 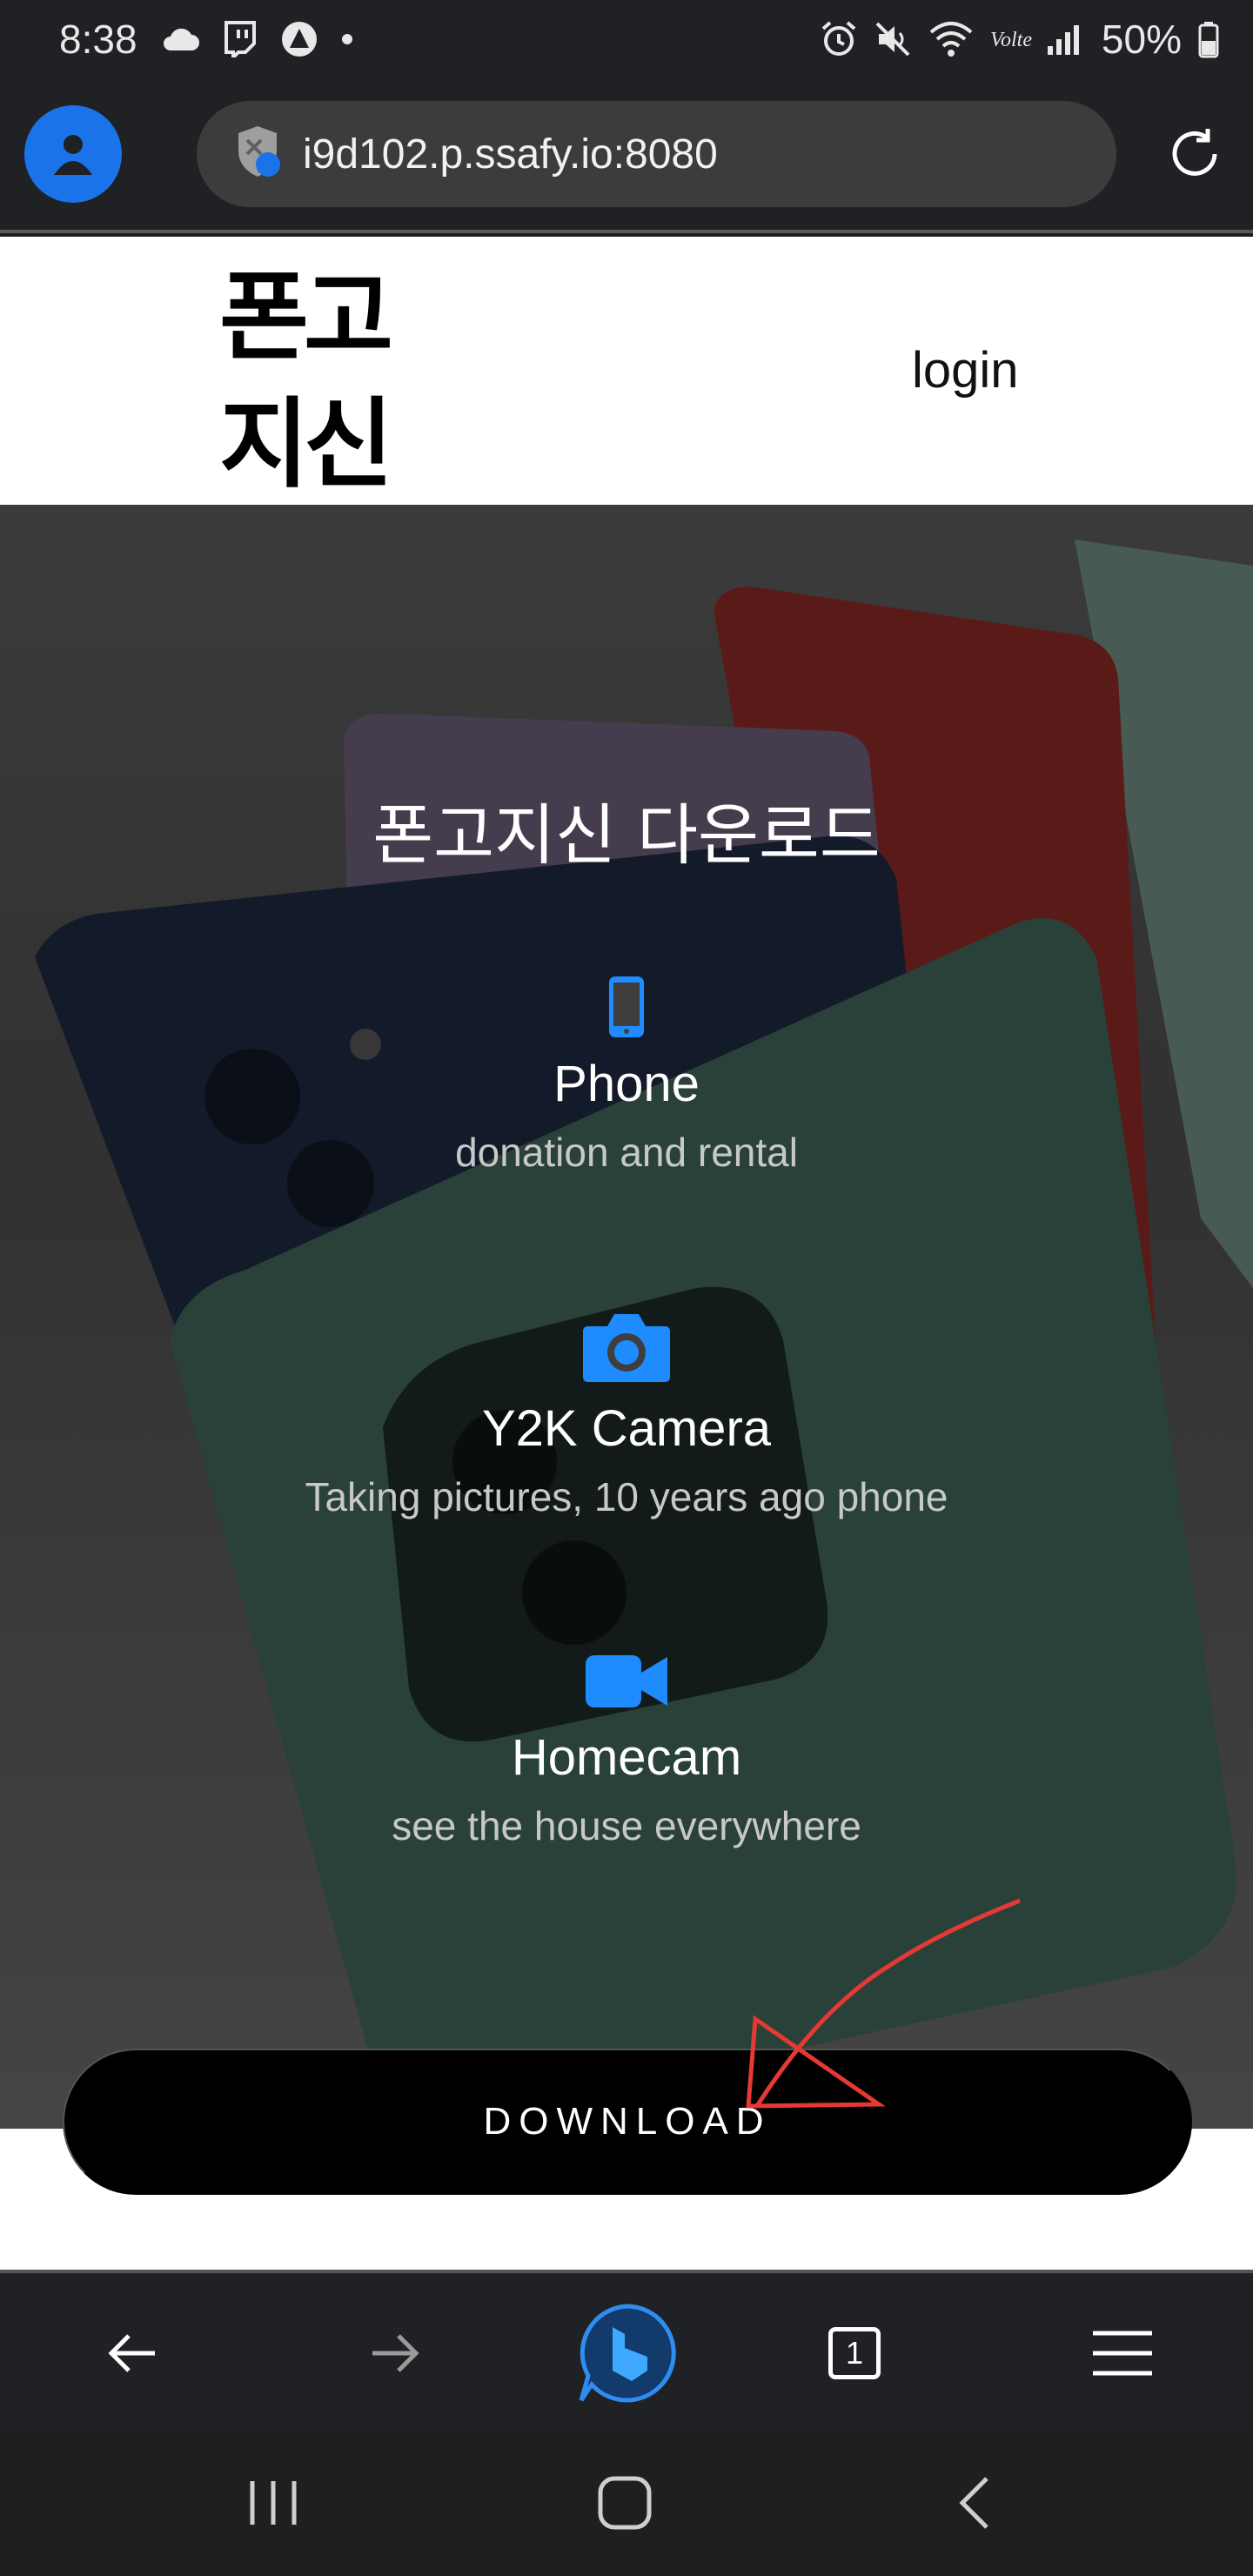 What do you see at coordinates (966, 370) in the screenshot?
I see `login-link: login` at bounding box center [966, 370].